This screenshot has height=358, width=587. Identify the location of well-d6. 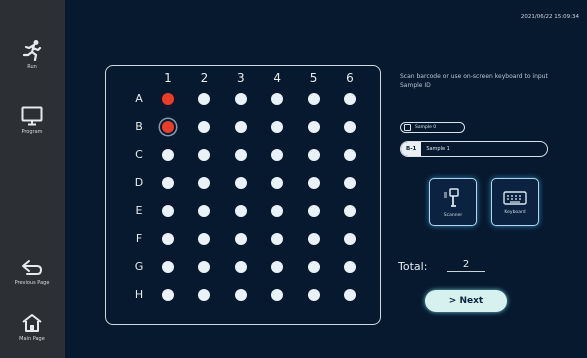
(350, 183).